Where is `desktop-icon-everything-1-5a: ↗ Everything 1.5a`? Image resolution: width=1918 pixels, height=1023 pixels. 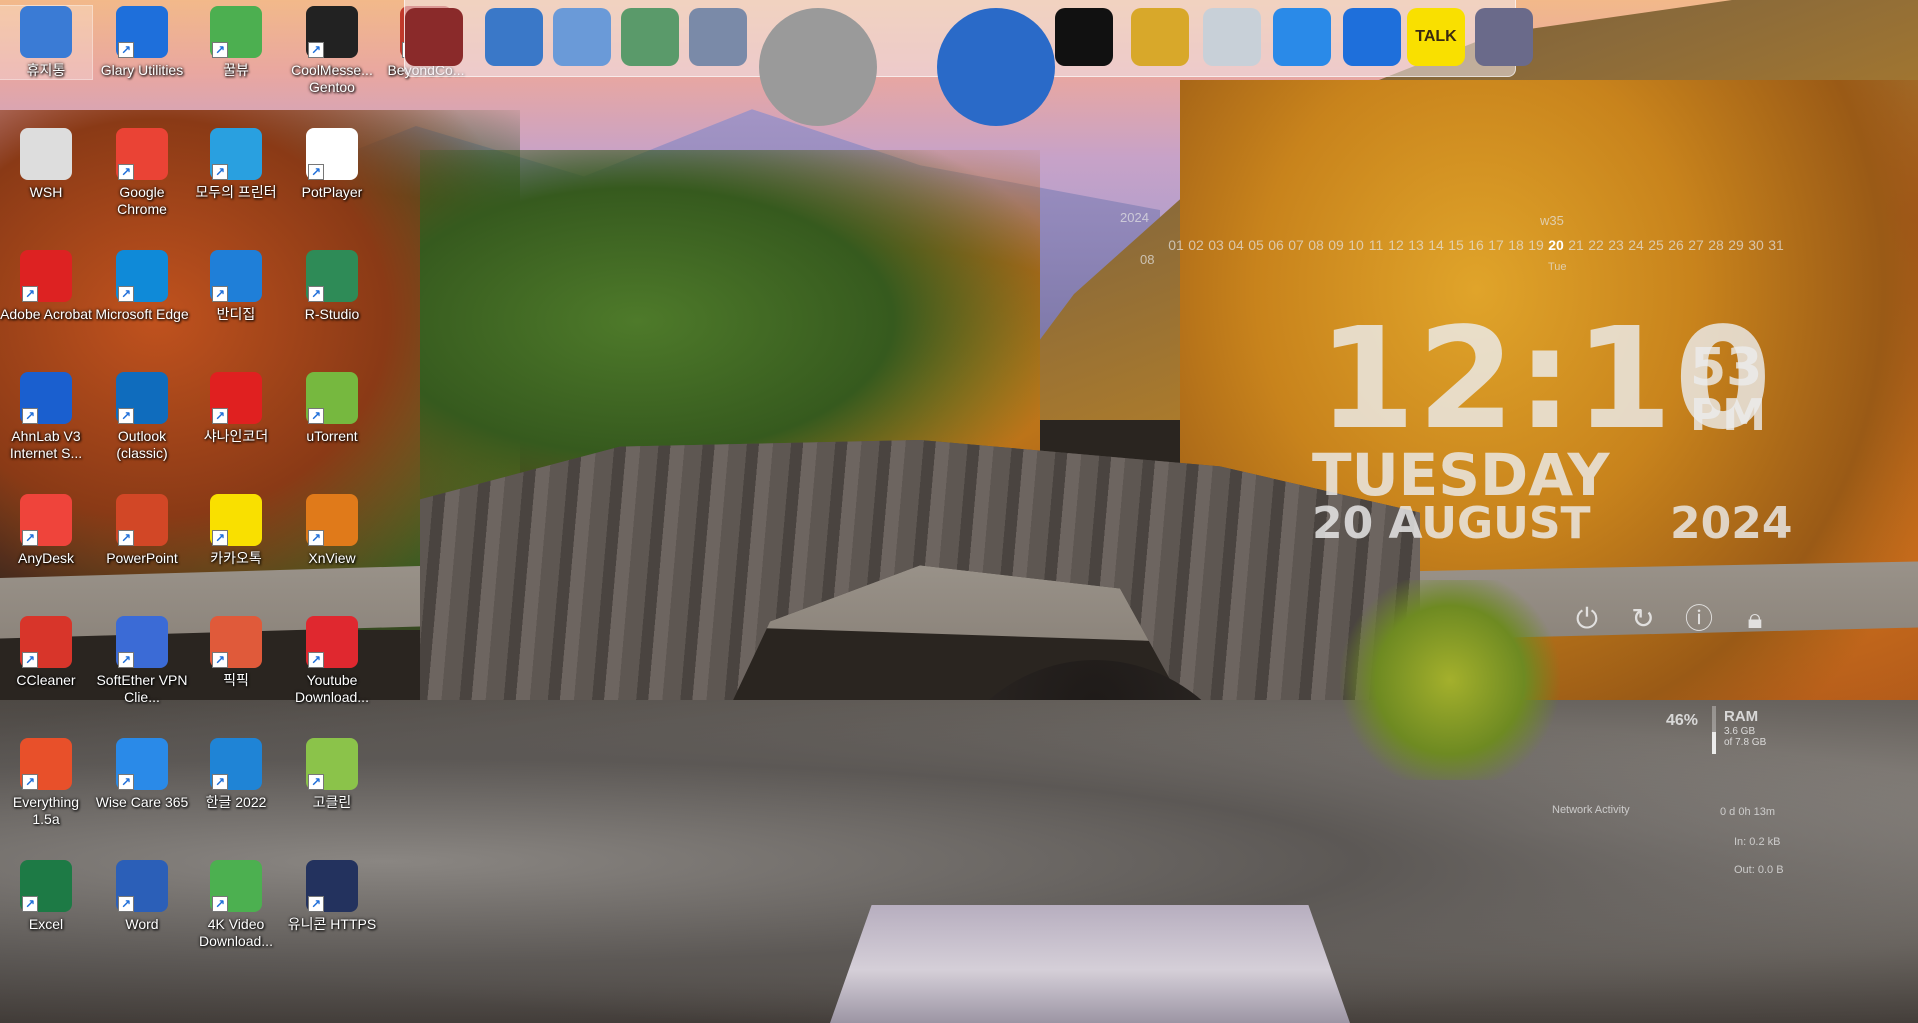
desktop-icon-everything-1-5a: ↗ Everything 1.5a is located at coordinates (46, 783).